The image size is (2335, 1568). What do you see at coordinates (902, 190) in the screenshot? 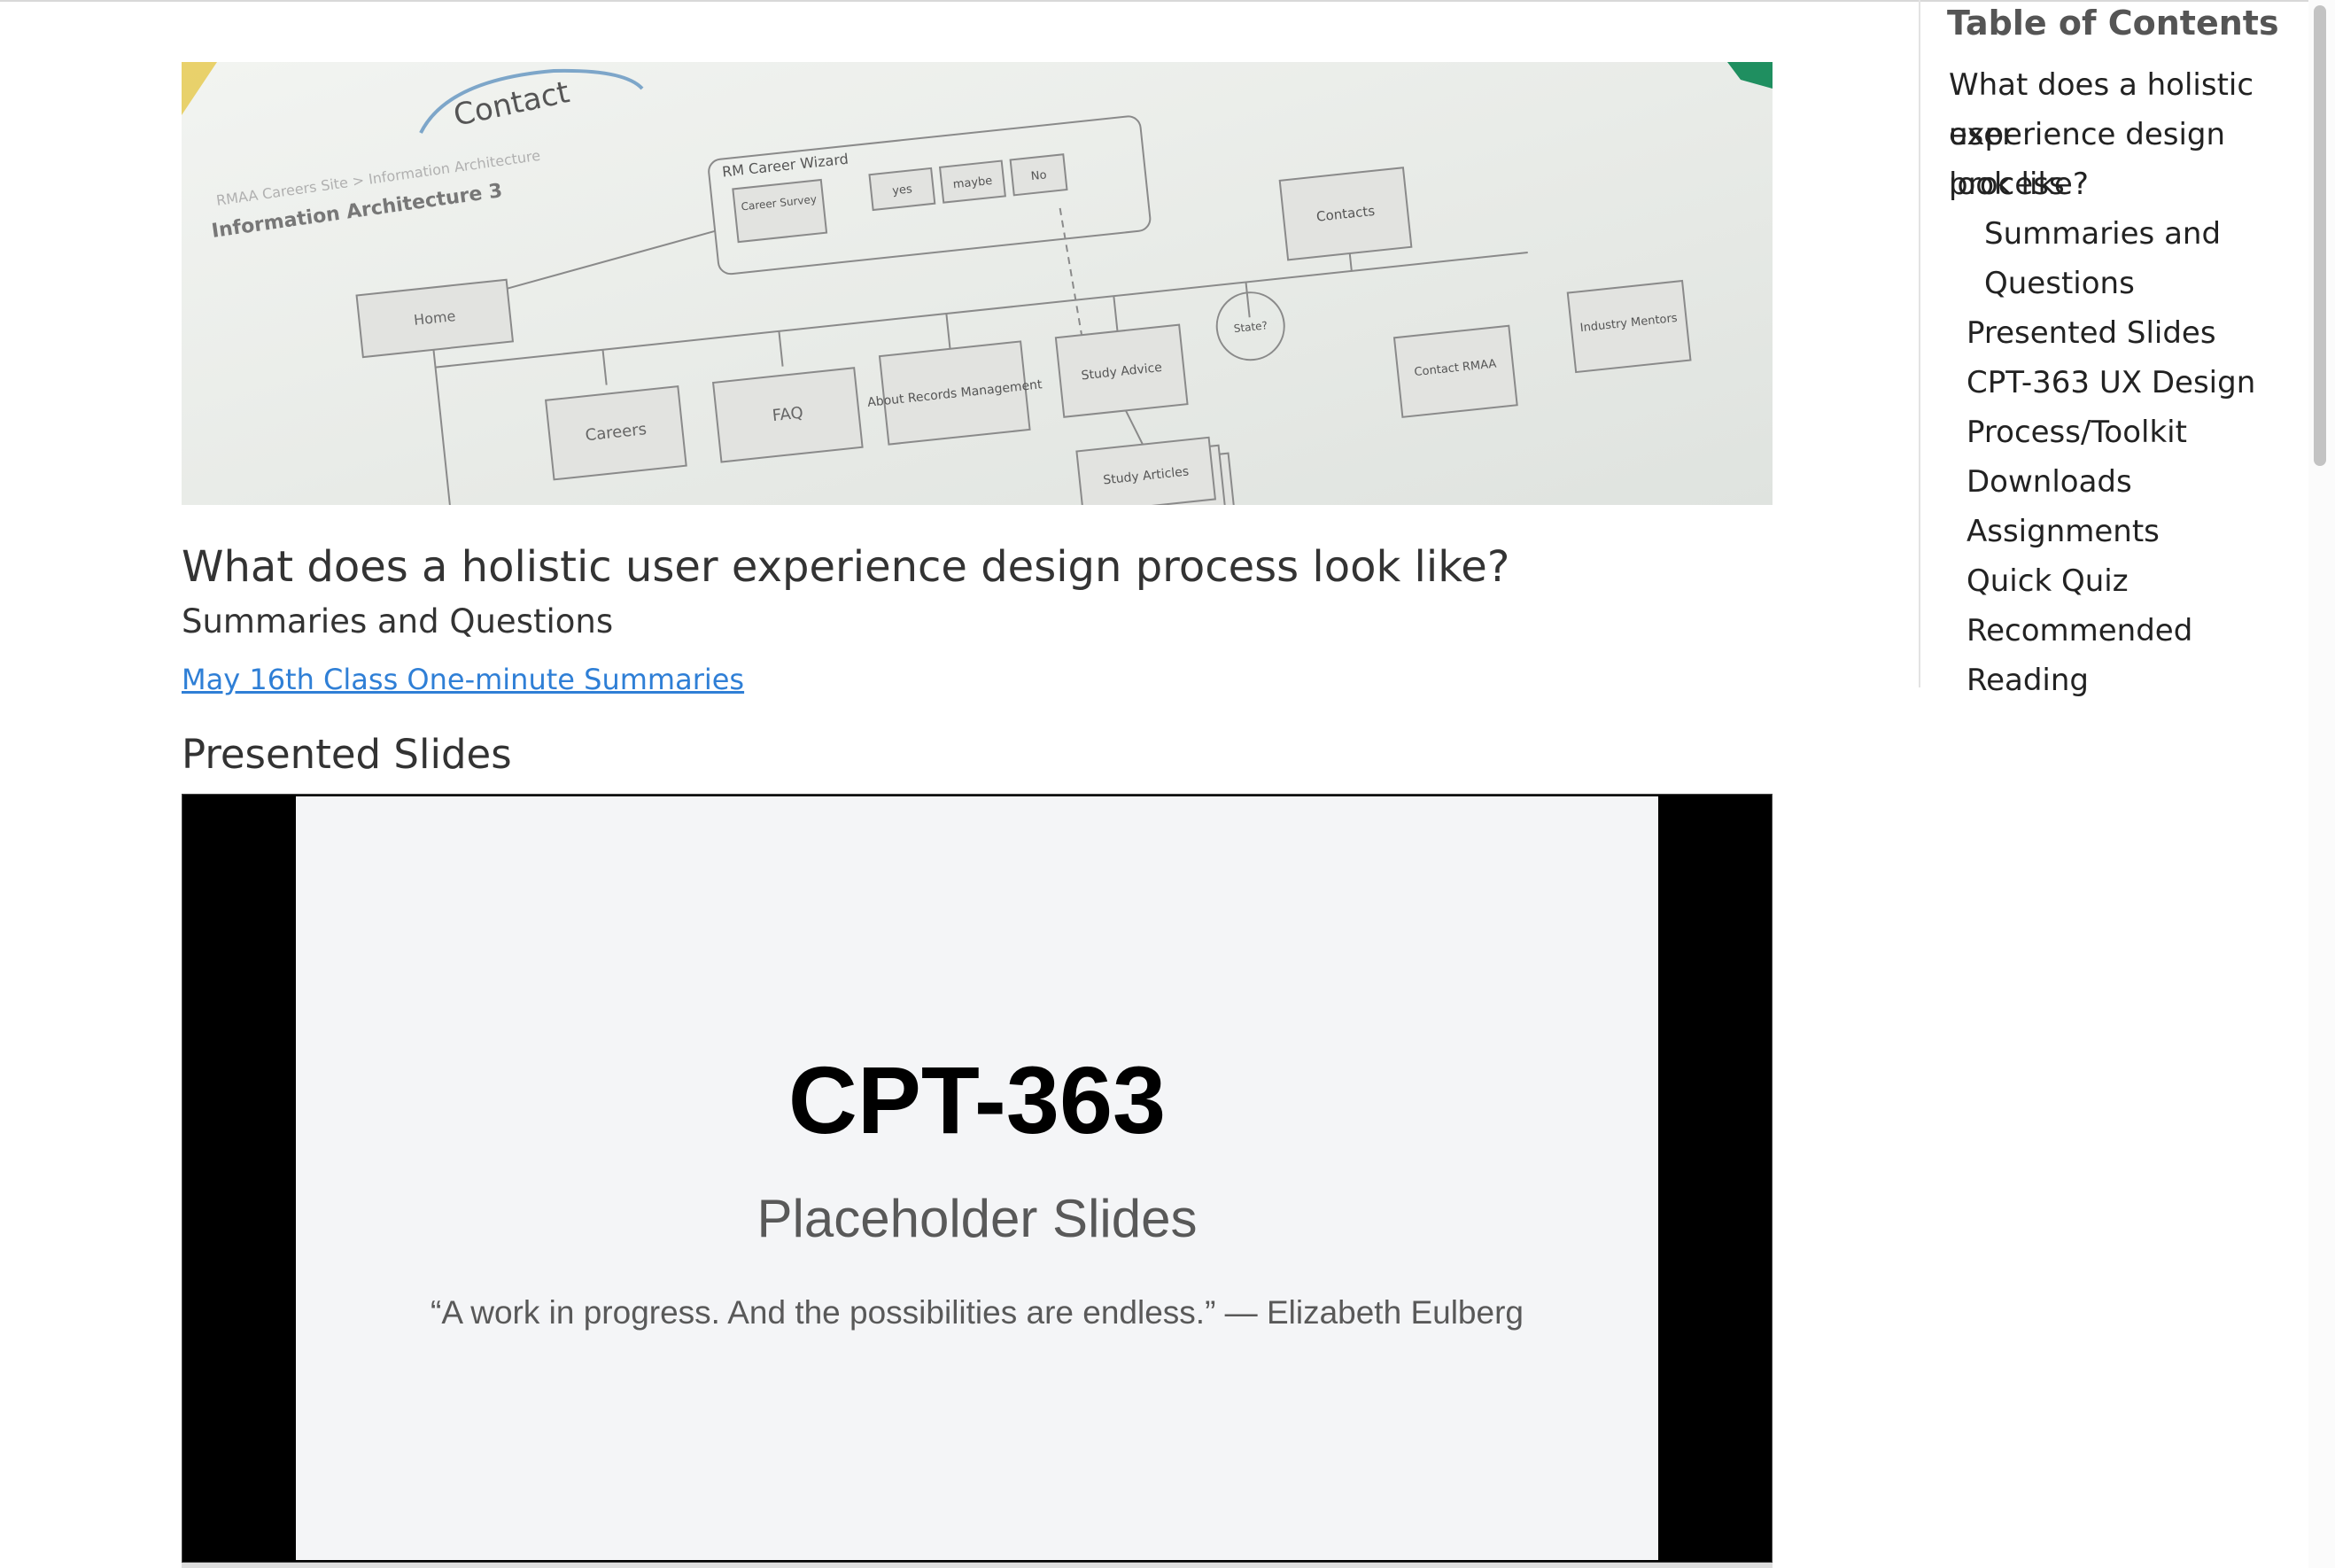
I see `node-yes: yes` at bounding box center [902, 190].